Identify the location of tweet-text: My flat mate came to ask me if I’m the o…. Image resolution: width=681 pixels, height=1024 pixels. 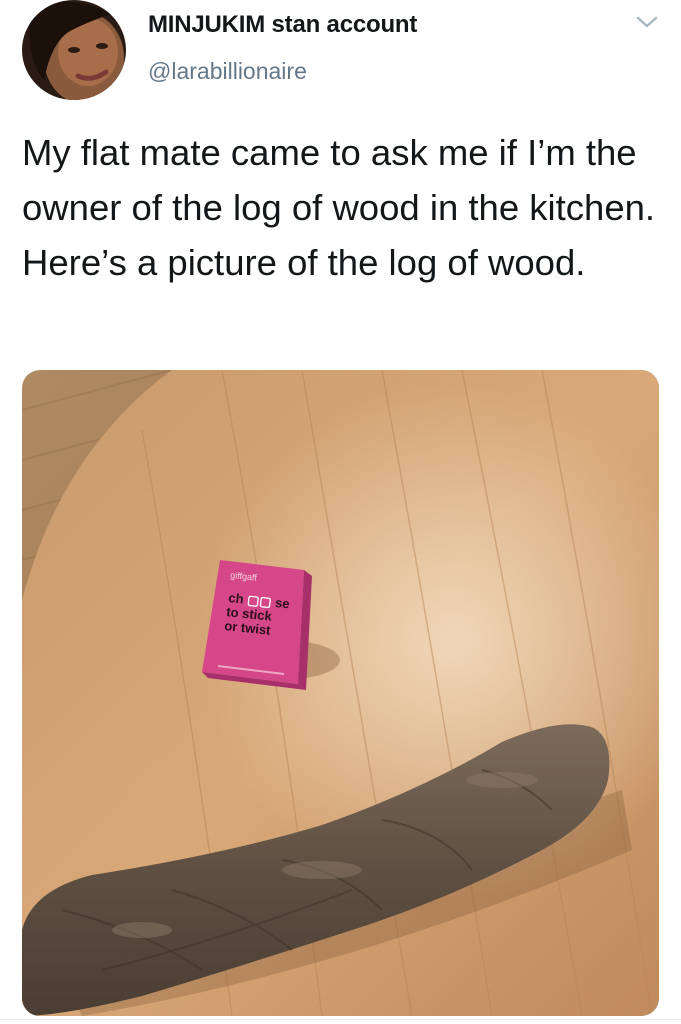
(339, 207).